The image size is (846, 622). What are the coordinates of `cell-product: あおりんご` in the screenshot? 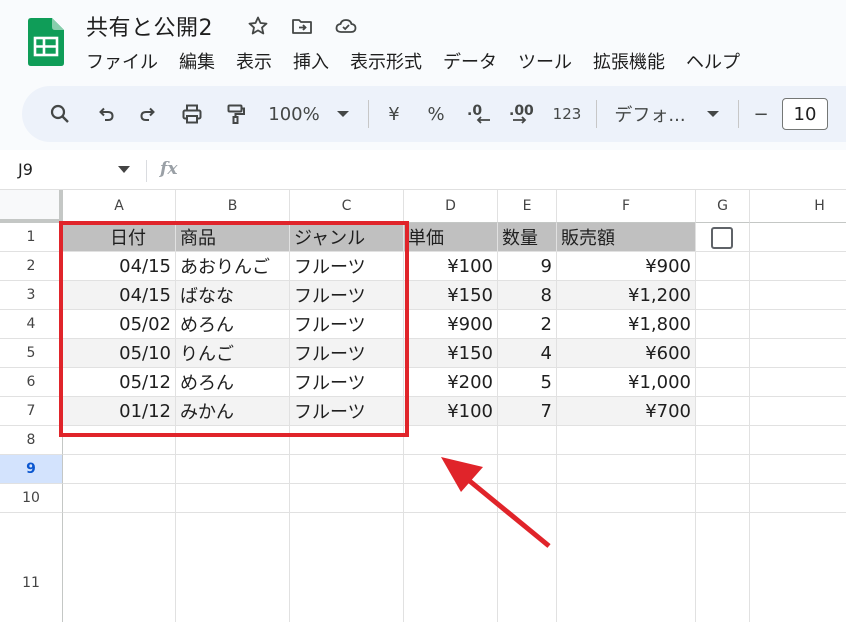 It's located at (233, 266).